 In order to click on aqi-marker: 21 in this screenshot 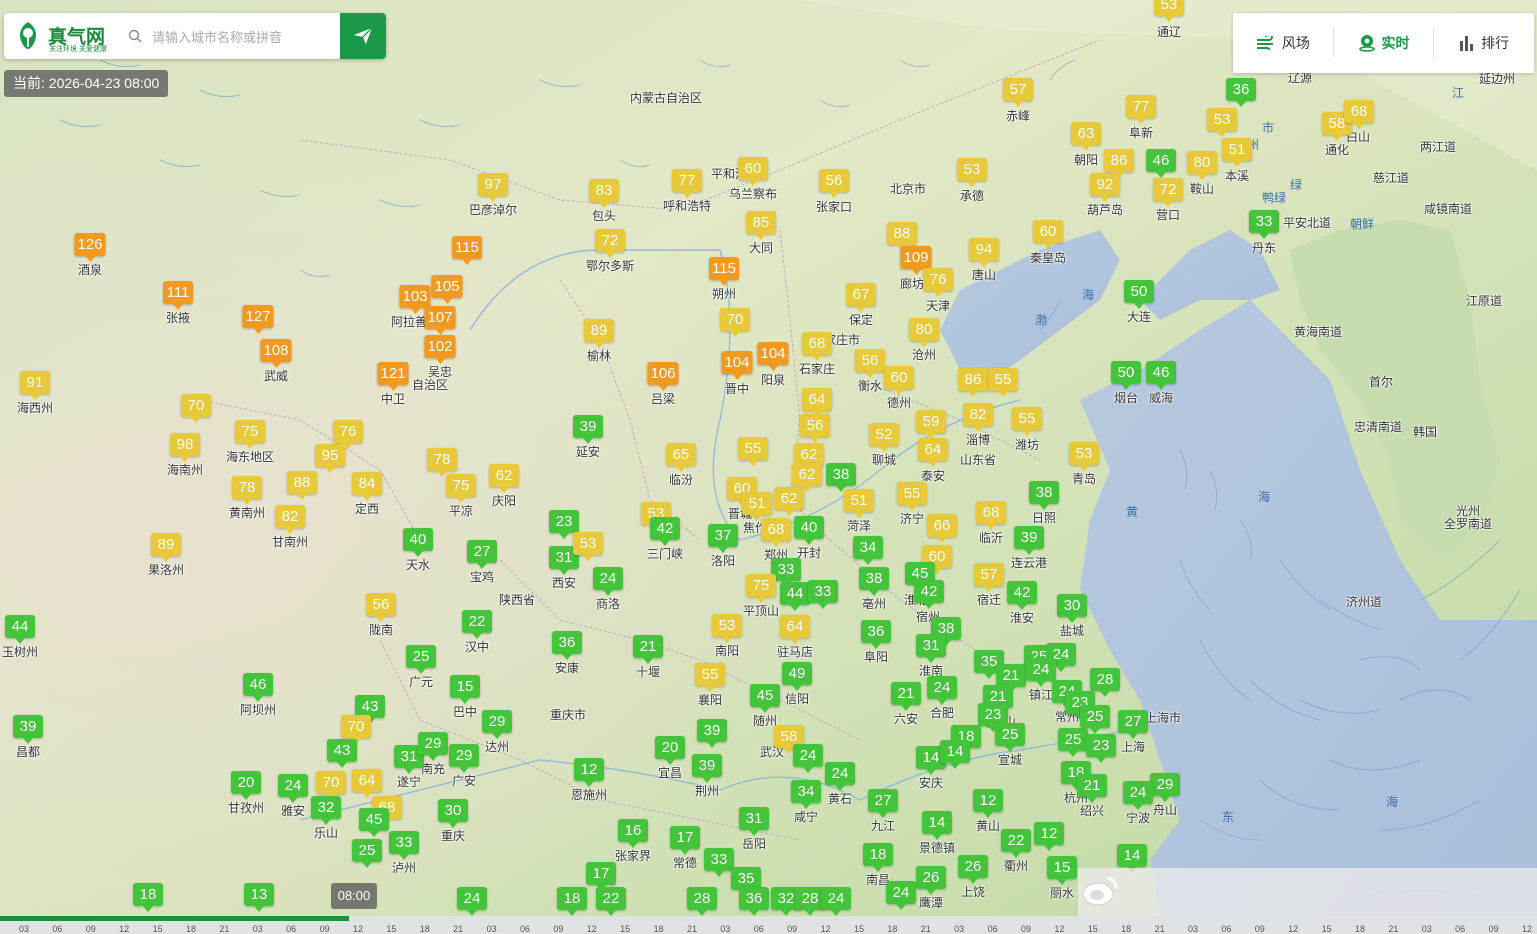, I will do `click(906, 696)`.